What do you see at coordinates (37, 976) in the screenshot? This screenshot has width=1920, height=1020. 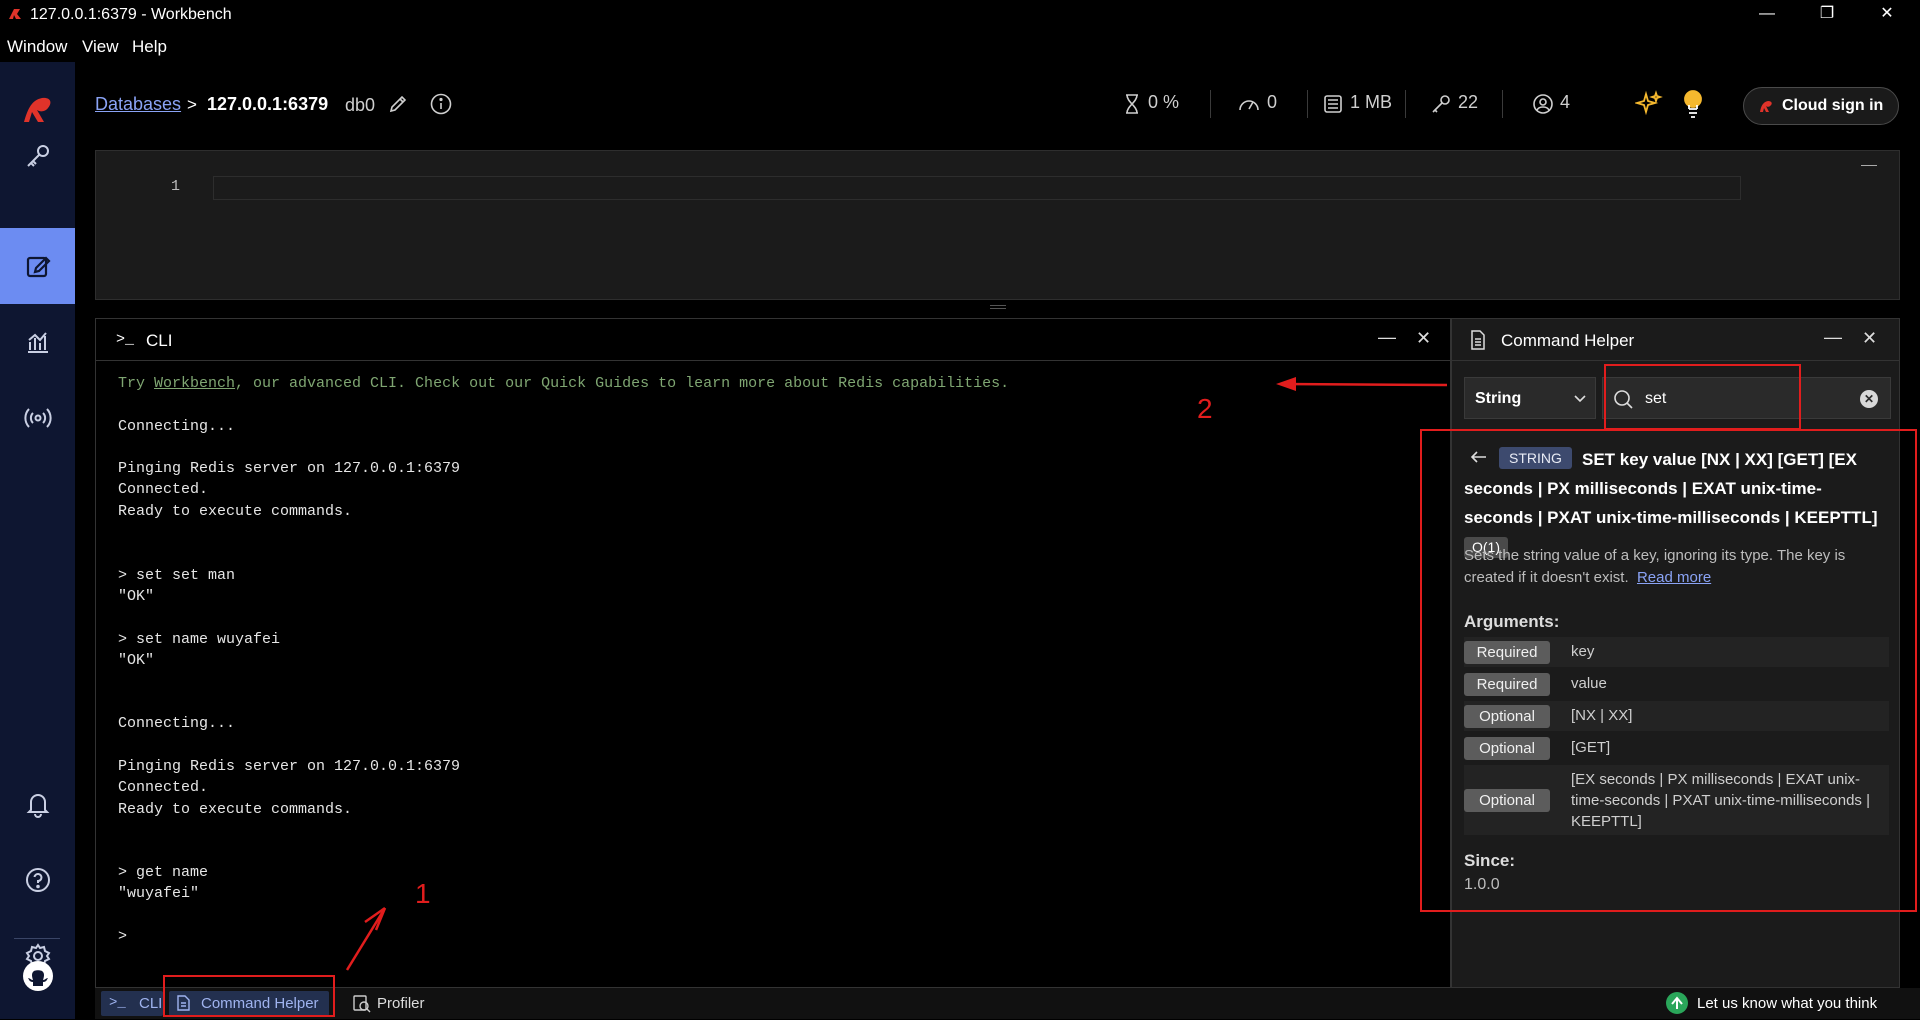 I see `github-icon` at bounding box center [37, 976].